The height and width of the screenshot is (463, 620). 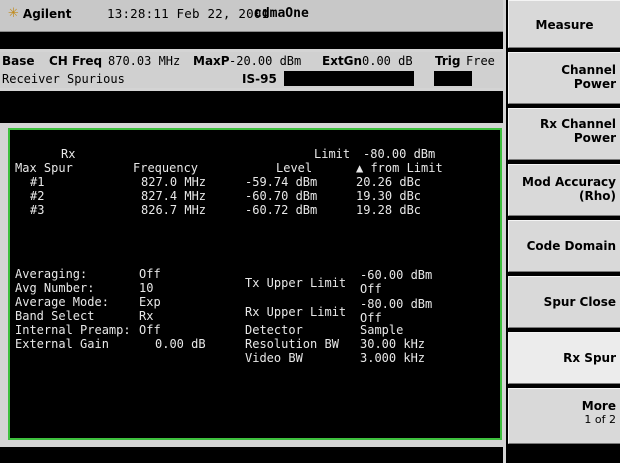 What do you see at coordinates (396, 275) in the screenshot?
I see `tx-upper-limit-value: -60.00 dBm` at bounding box center [396, 275].